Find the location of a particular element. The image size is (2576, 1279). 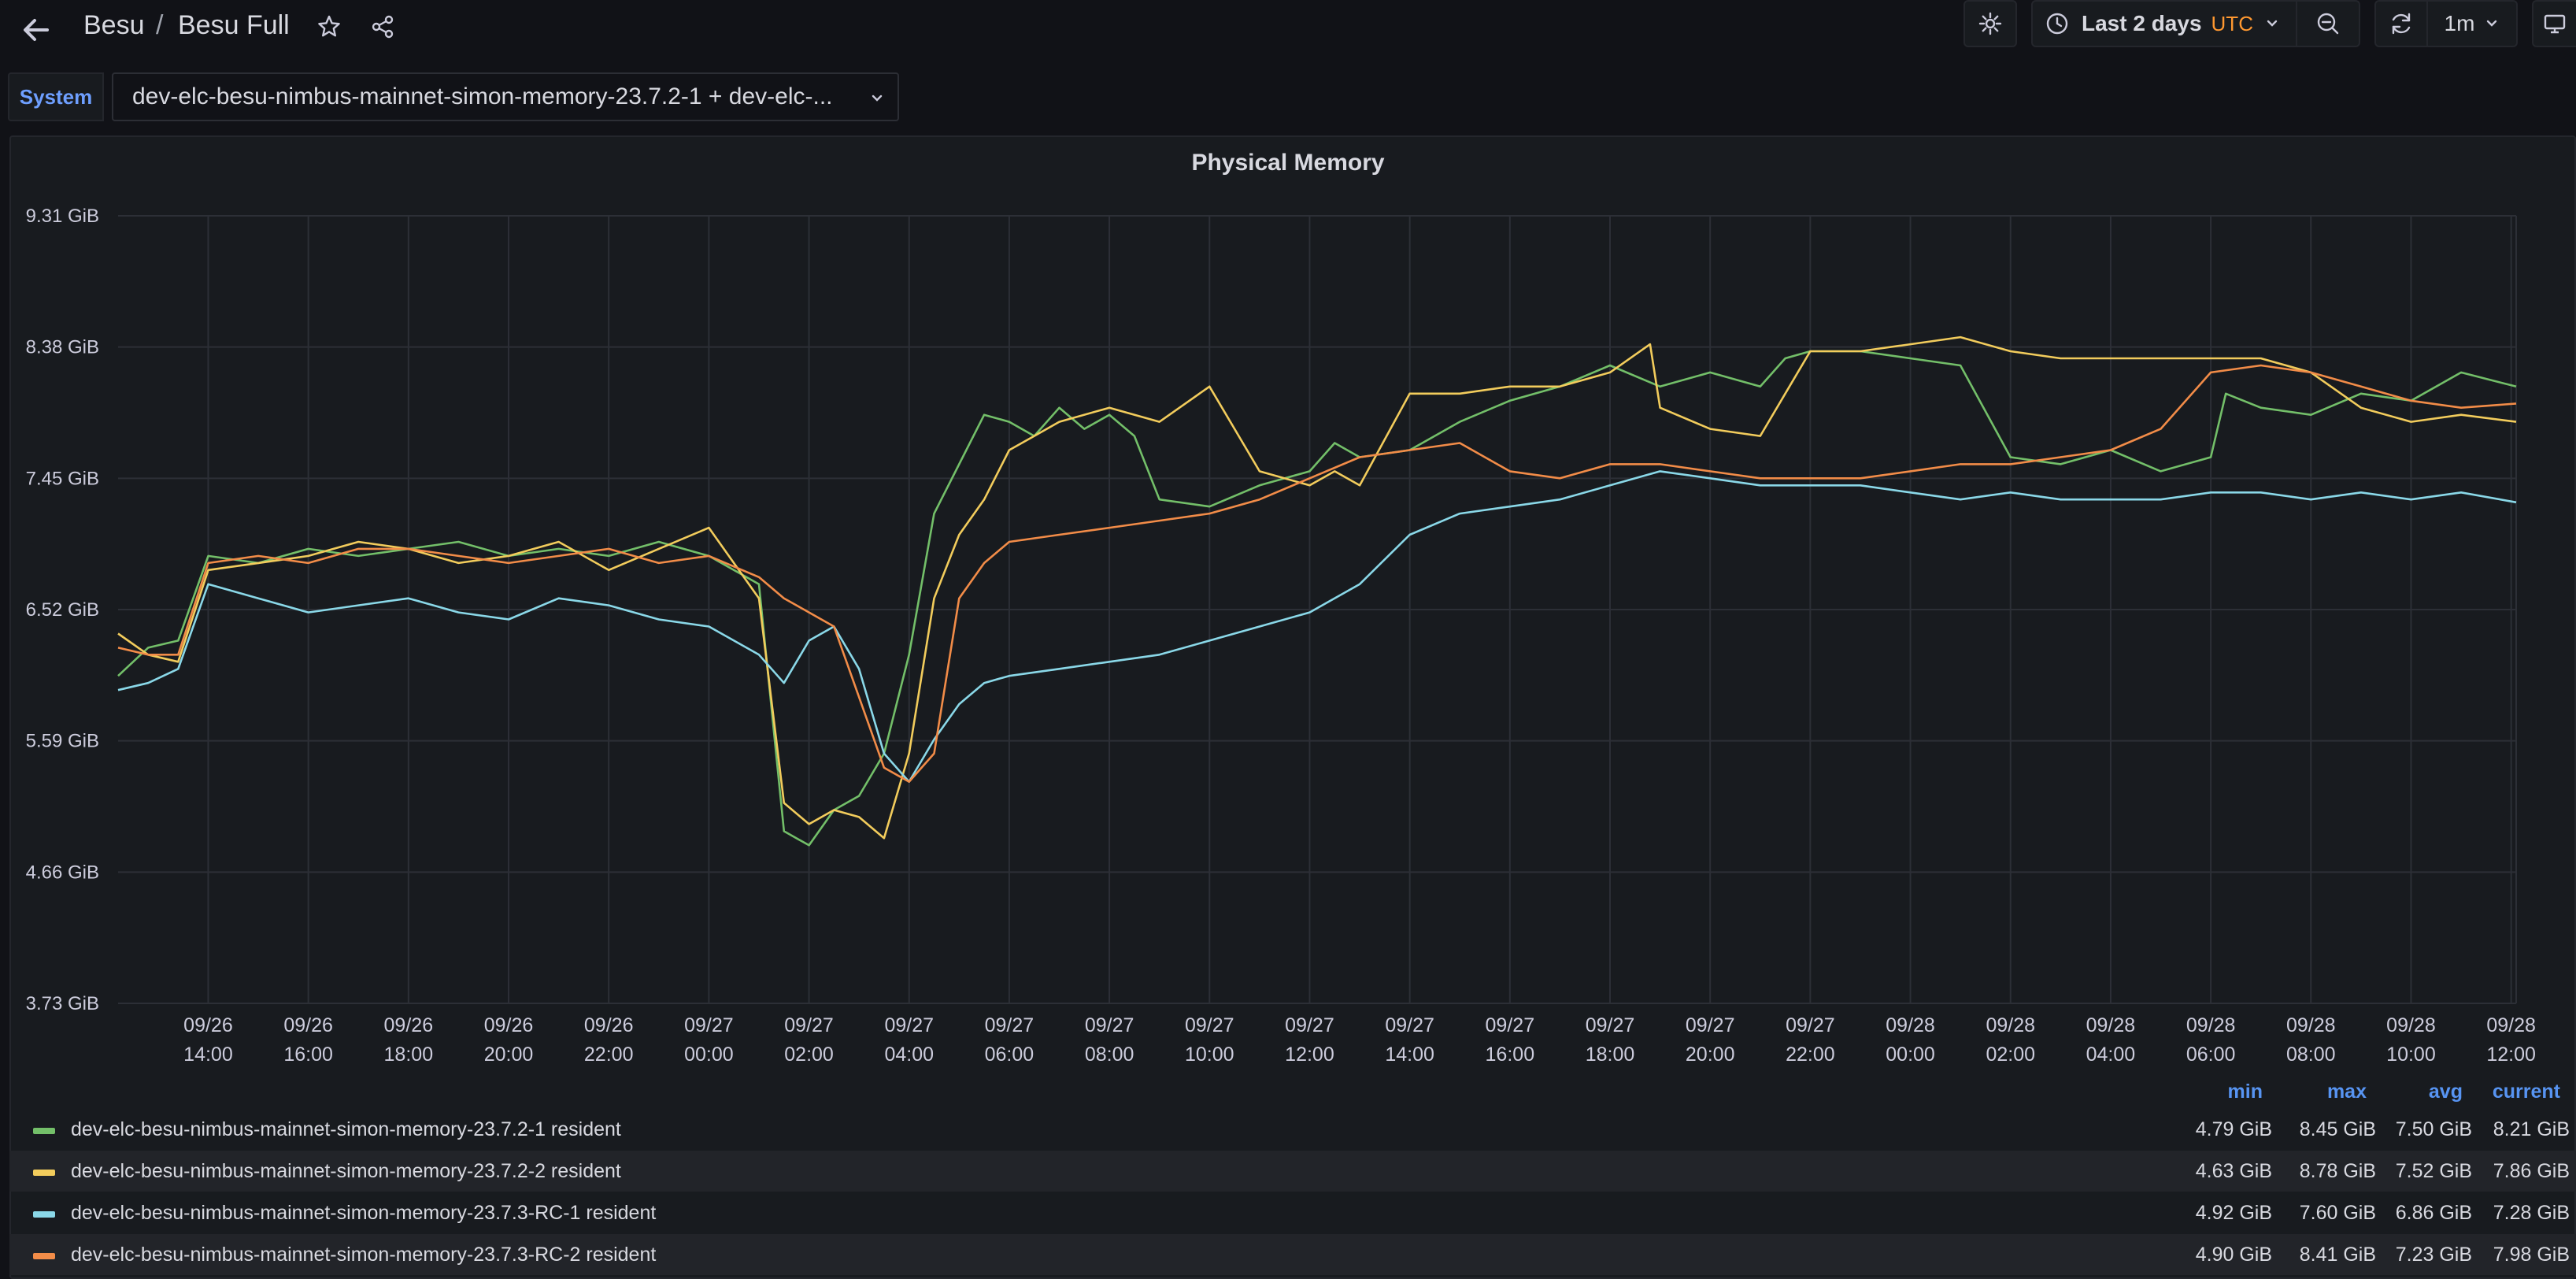

legend-header-max: max is located at coordinates (2347, 1092).